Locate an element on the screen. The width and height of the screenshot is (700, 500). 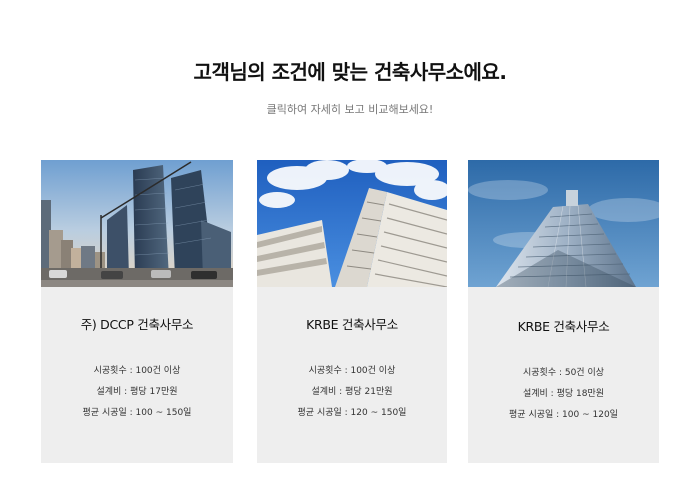
construction-count: 시공횟수 : 50건 이상 is located at coordinates (563, 373).